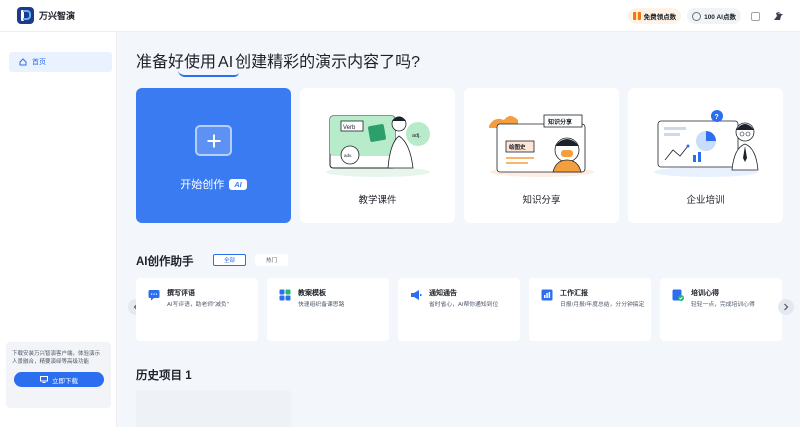 This screenshot has width=800, height=427. Describe the element at coordinates (25, 15) in the screenshot. I see `logo-icon` at that location.